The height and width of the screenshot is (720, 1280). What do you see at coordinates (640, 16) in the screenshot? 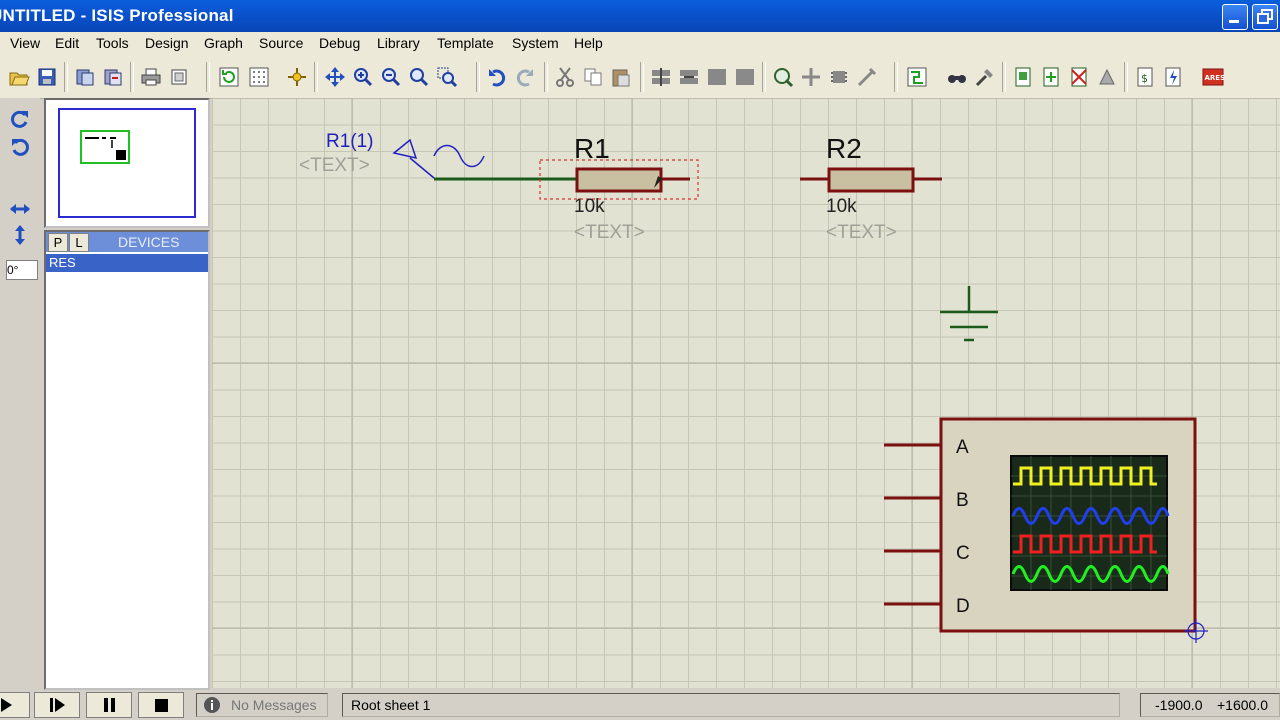
I see `title-bar: UNTITLED - ISIS Professional` at bounding box center [640, 16].